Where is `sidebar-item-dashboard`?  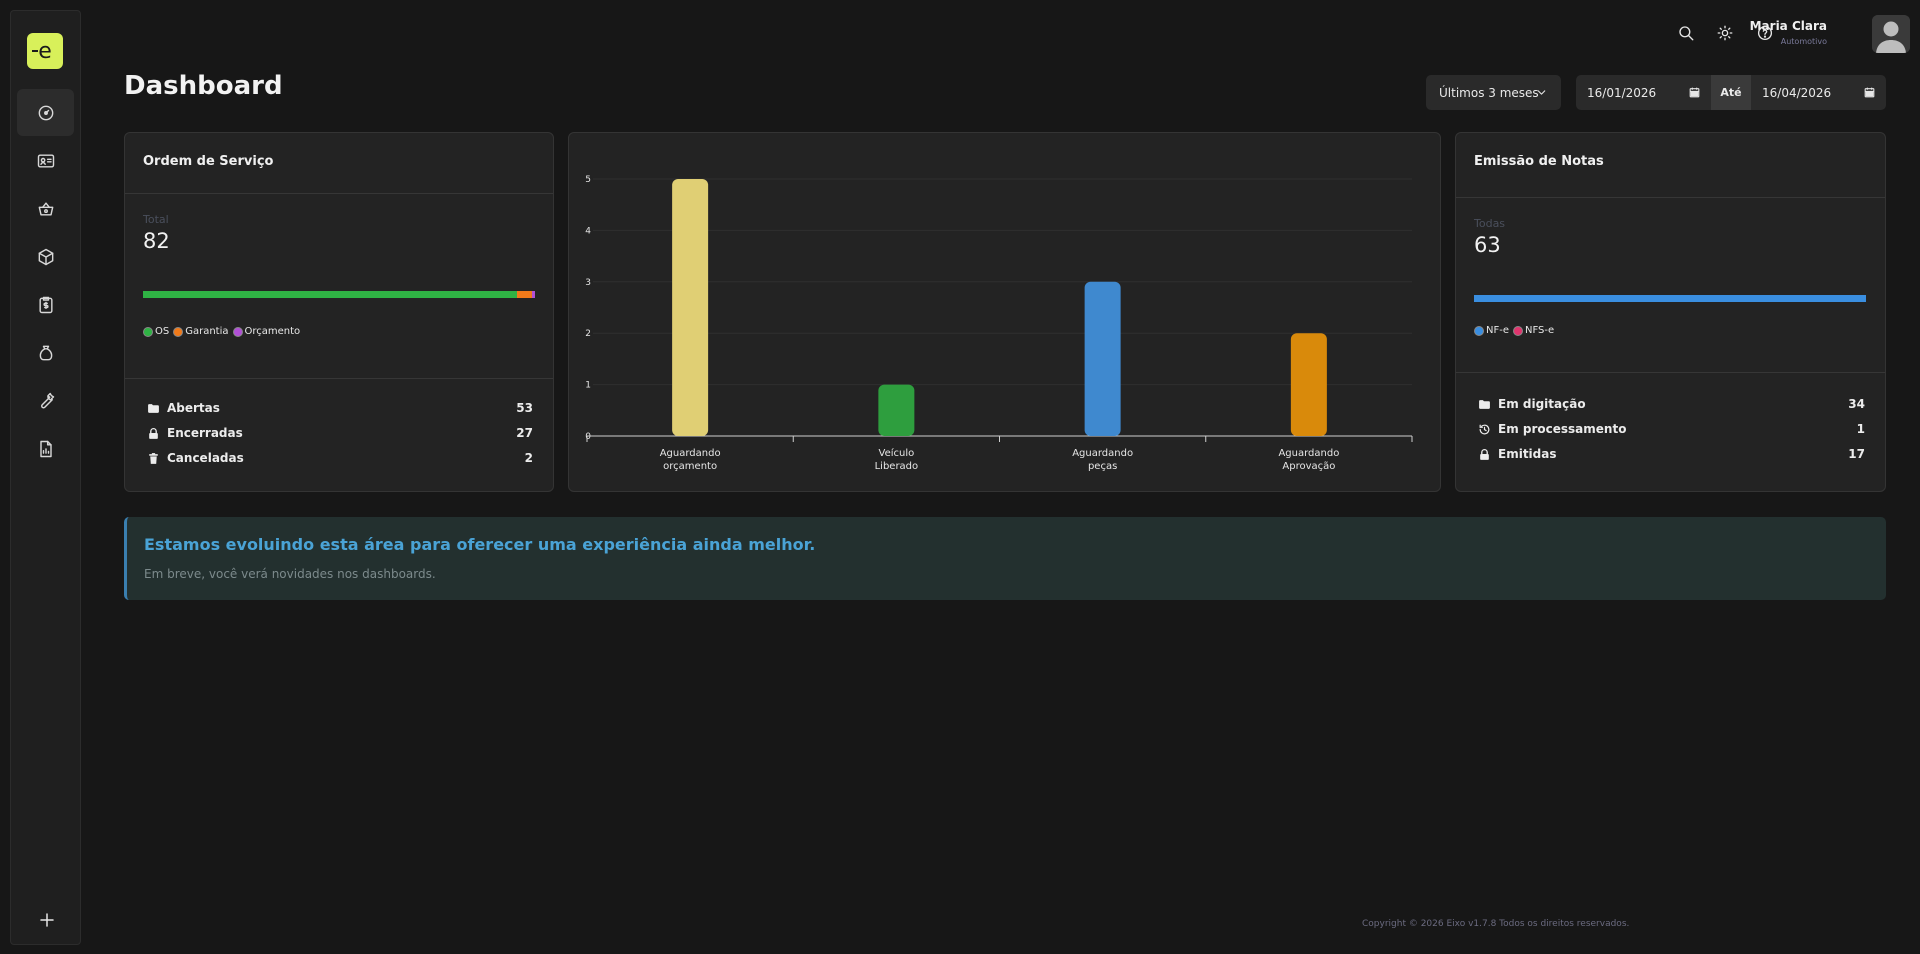 sidebar-item-dashboard is located at coordinates (45, 112).